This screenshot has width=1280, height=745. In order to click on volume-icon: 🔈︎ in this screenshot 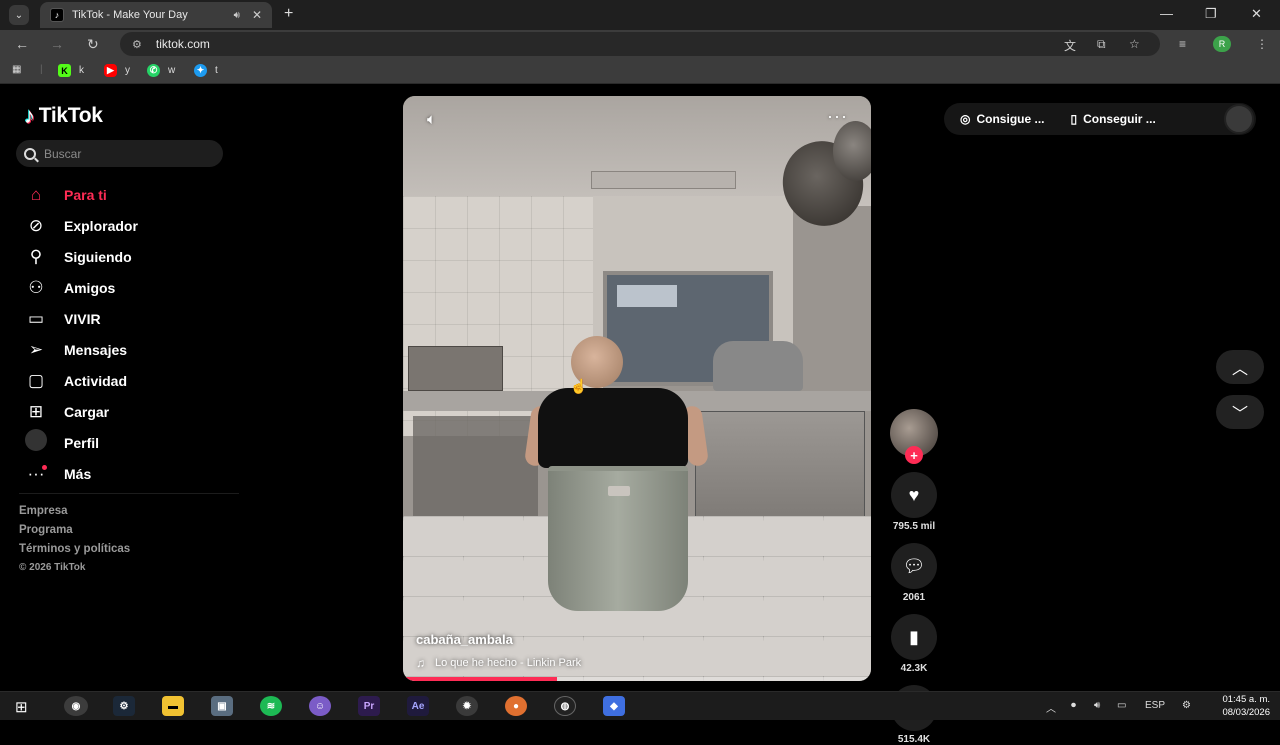, I will do `click(431, 119)`.